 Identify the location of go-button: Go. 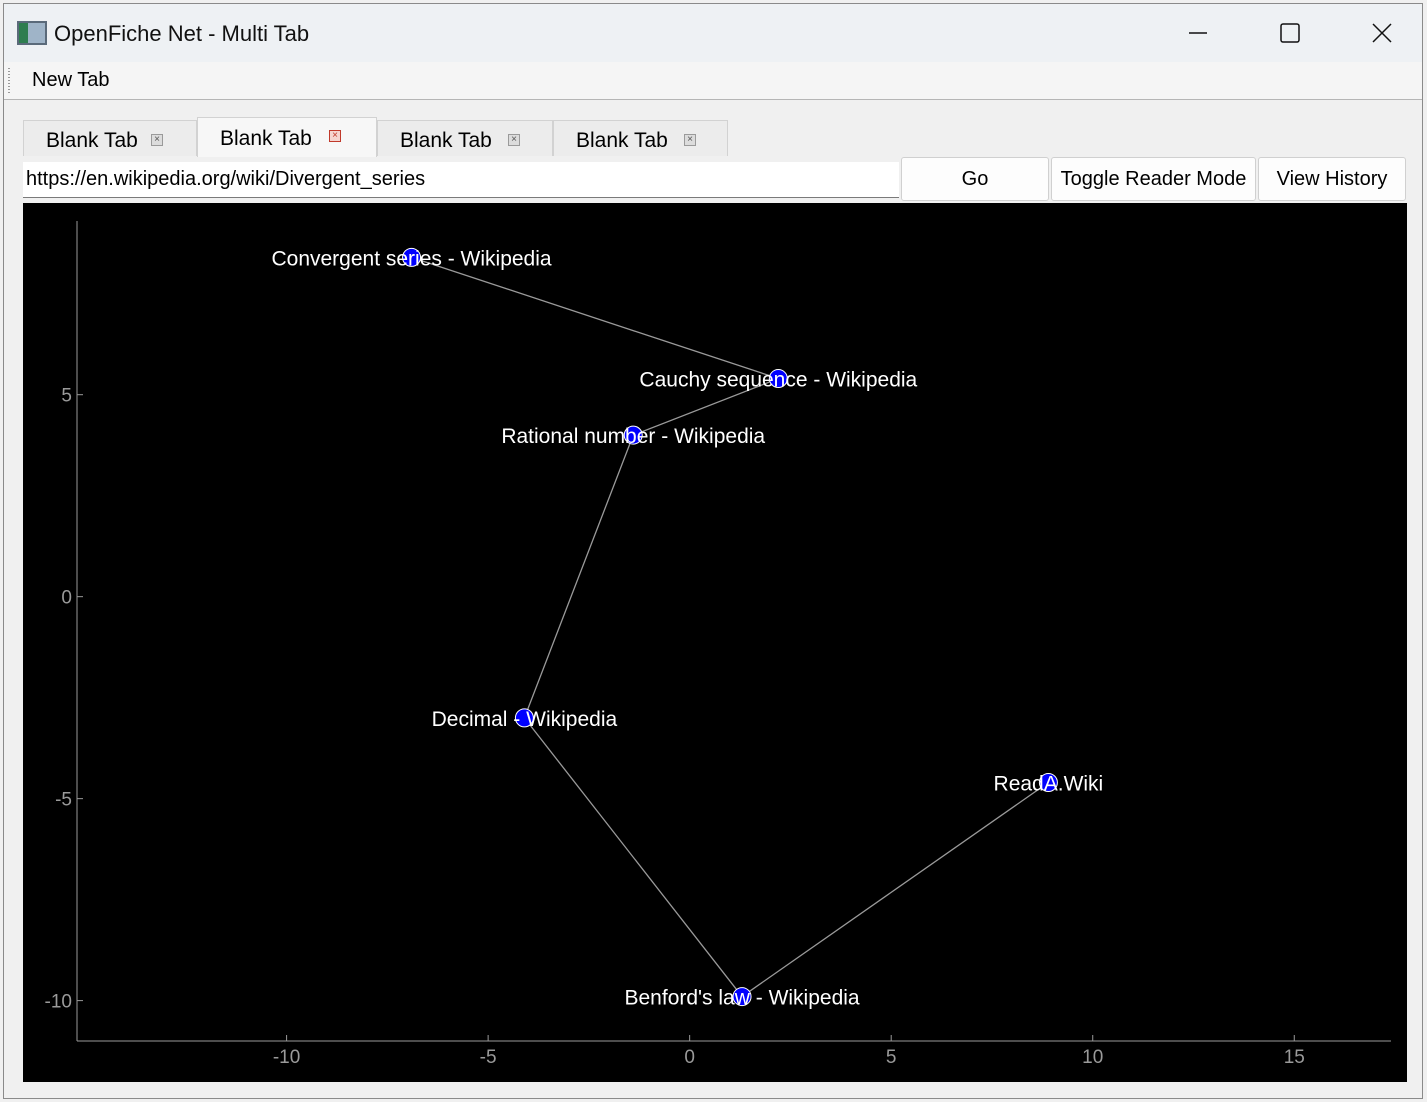
(975, 179).